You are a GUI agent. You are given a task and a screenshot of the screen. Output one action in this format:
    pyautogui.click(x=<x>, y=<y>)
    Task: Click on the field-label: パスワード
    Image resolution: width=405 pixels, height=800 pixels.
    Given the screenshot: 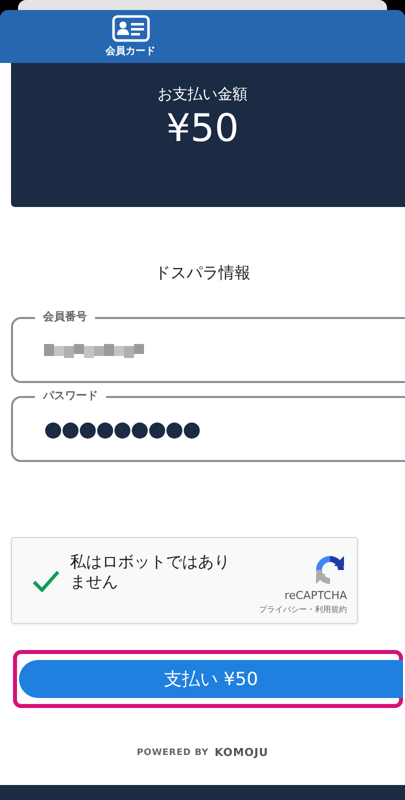 What is the action you would take?
    pyautogui.click(x=70, y=396)
    